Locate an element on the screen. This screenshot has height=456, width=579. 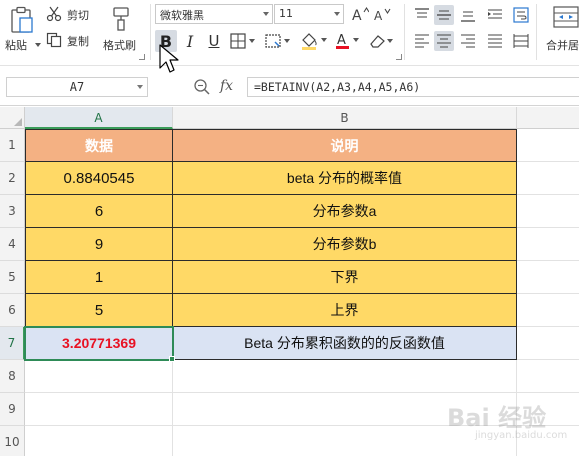
cell-style-button is located at coordinates (278, 41).